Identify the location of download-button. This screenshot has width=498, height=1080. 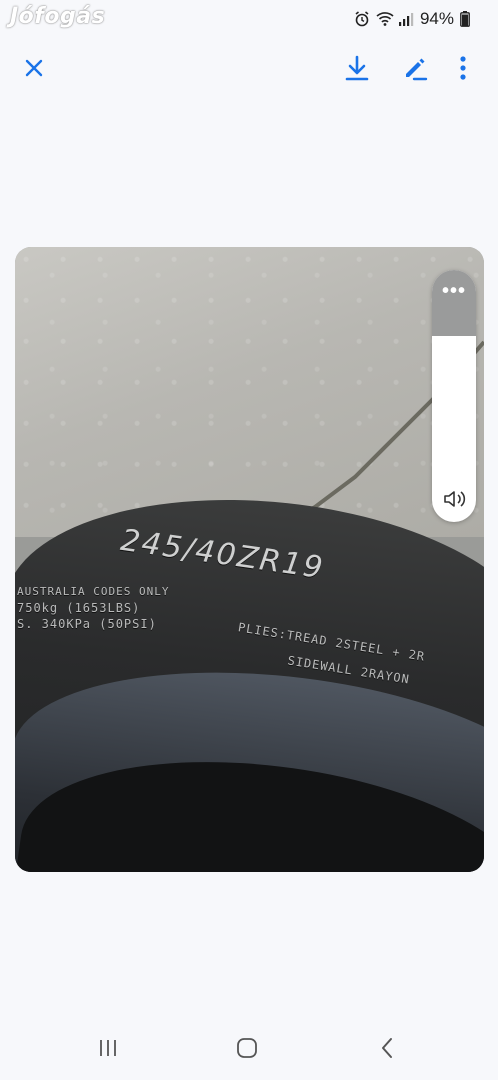
(357, 70).